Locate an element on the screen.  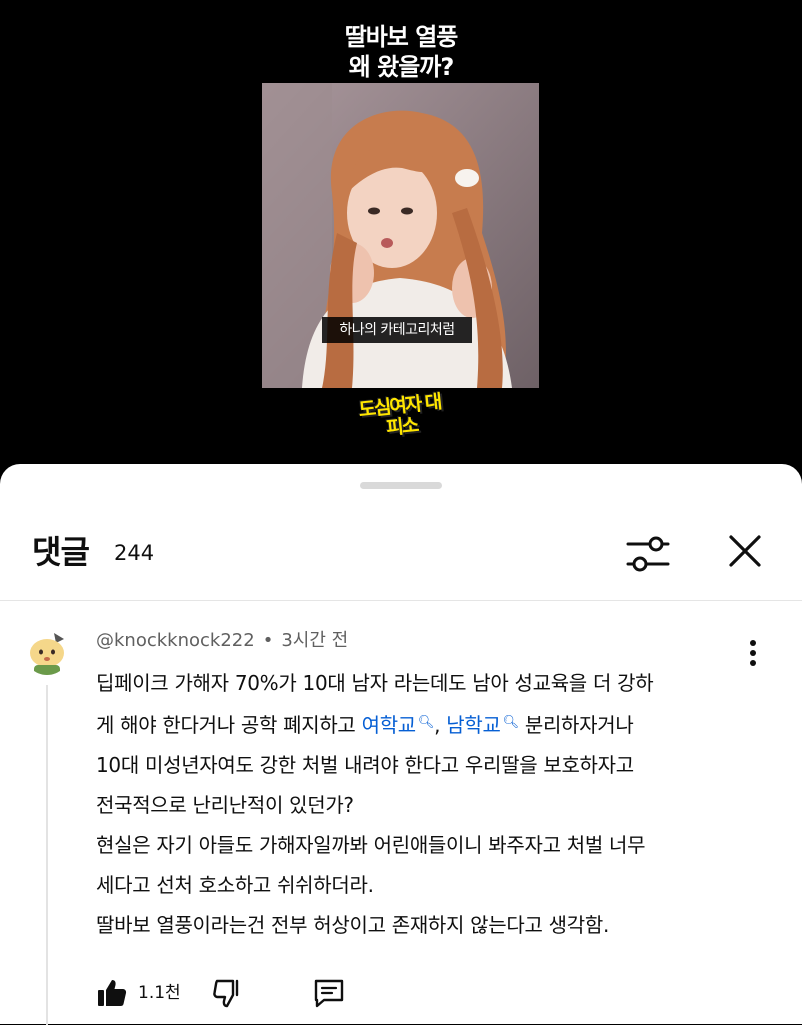
comment-author: @knockknock222 is located at coordinates (175, 640).